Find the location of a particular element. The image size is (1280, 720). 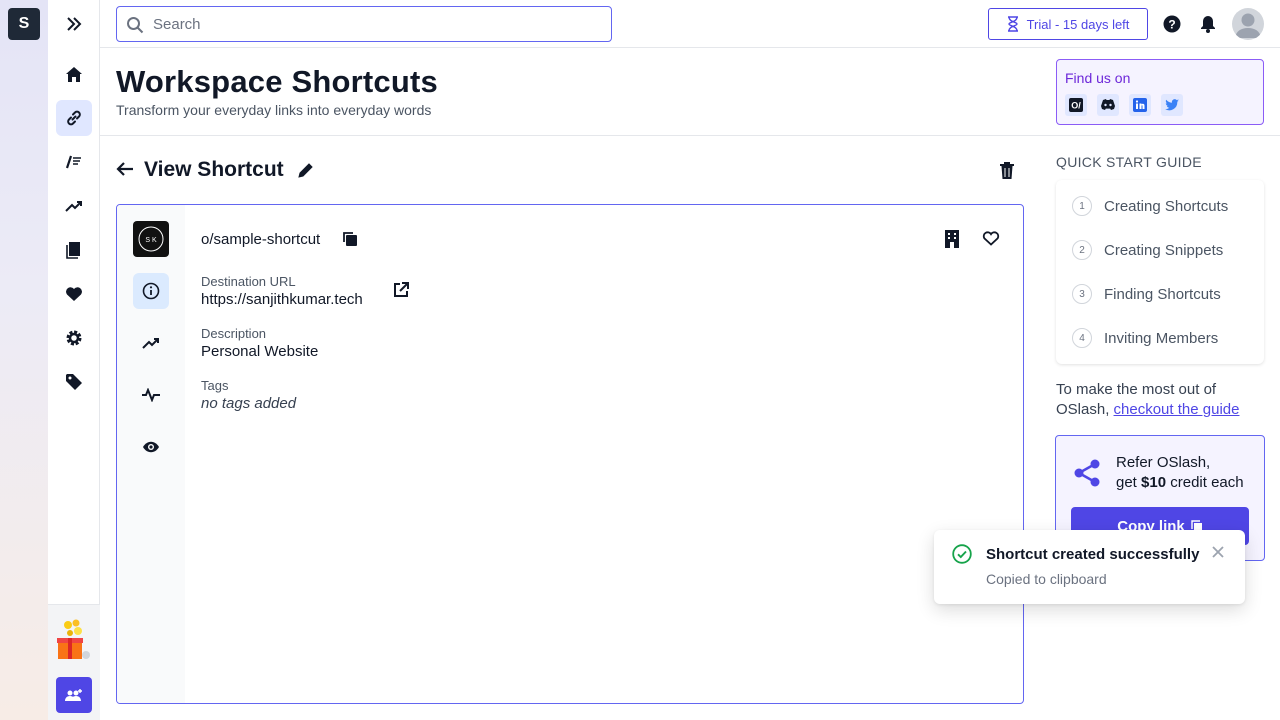

trial-button: Trial - 15 days left is located at coordinates (1068, 24).